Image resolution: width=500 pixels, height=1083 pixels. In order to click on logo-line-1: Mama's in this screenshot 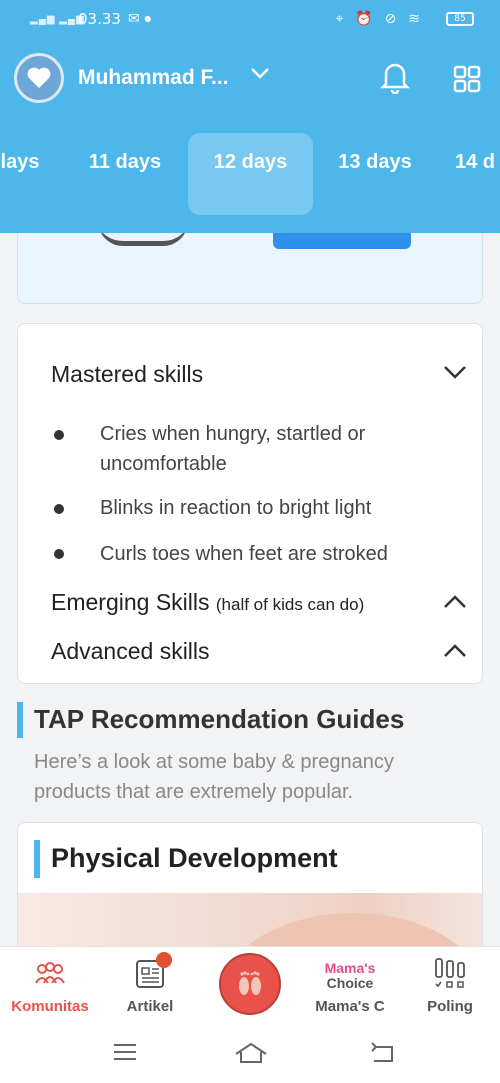, I will do `click(350, 968)`.